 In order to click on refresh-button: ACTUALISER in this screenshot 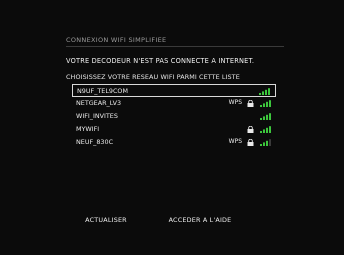, I will do `click(106, 220)`.